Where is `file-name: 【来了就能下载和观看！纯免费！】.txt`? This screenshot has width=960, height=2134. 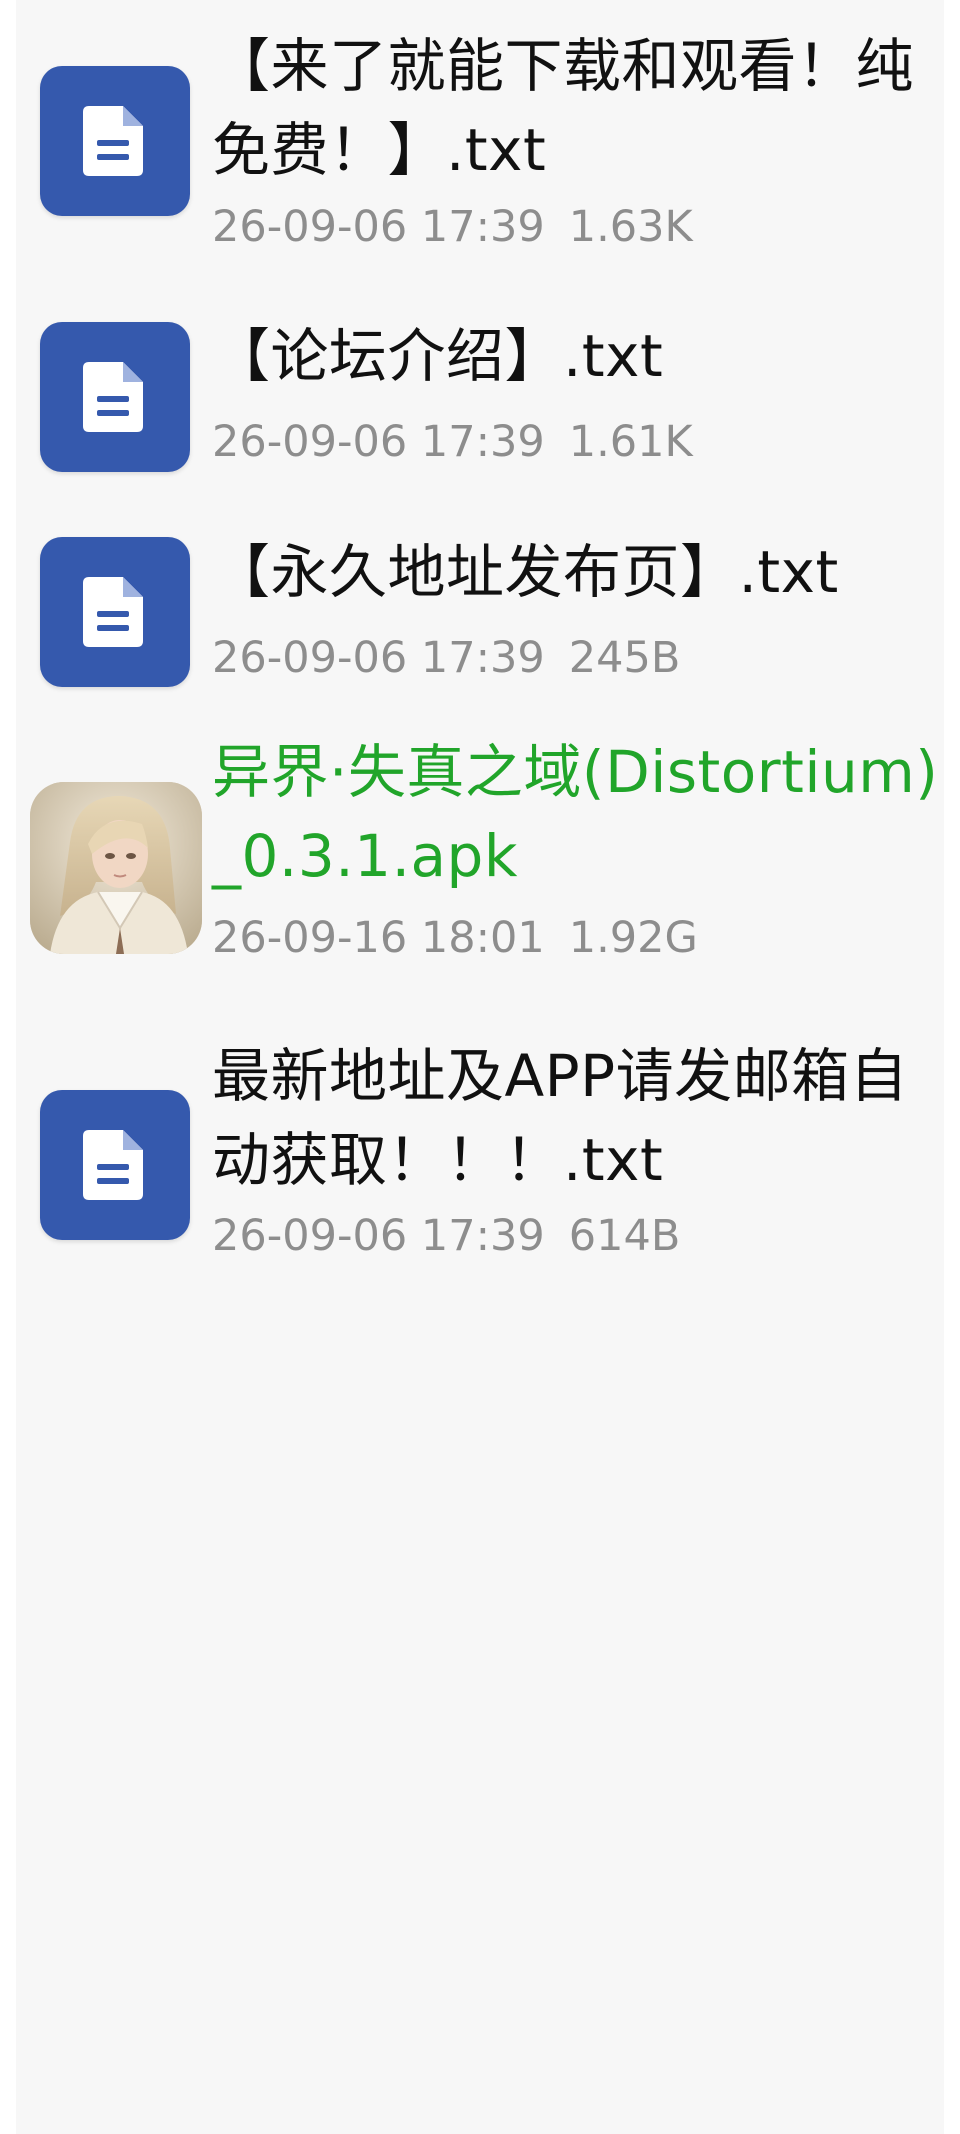 file-name: 【来了就能下载和观看！纯免费！】.txt is located at coordinates (563, 108).